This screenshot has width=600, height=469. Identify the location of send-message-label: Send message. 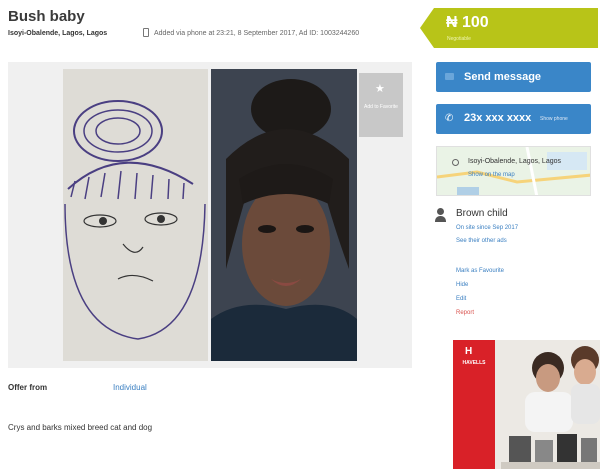
(503, 77).